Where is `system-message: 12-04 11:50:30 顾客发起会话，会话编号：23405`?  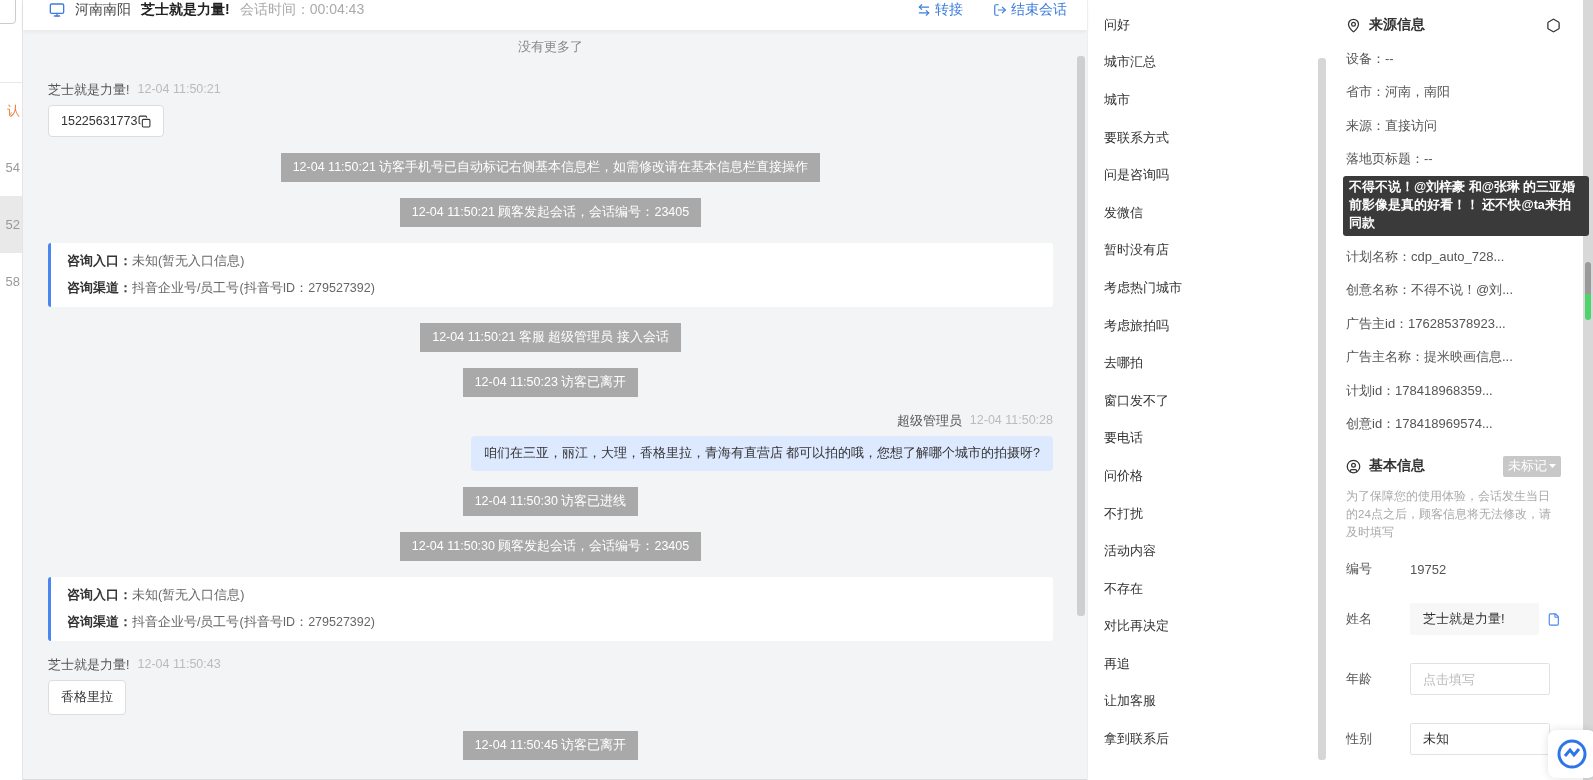 system-message: 12-04 11:50:30 顾客发起会话，会话编号：23405 is located at coordinates (550, 546).